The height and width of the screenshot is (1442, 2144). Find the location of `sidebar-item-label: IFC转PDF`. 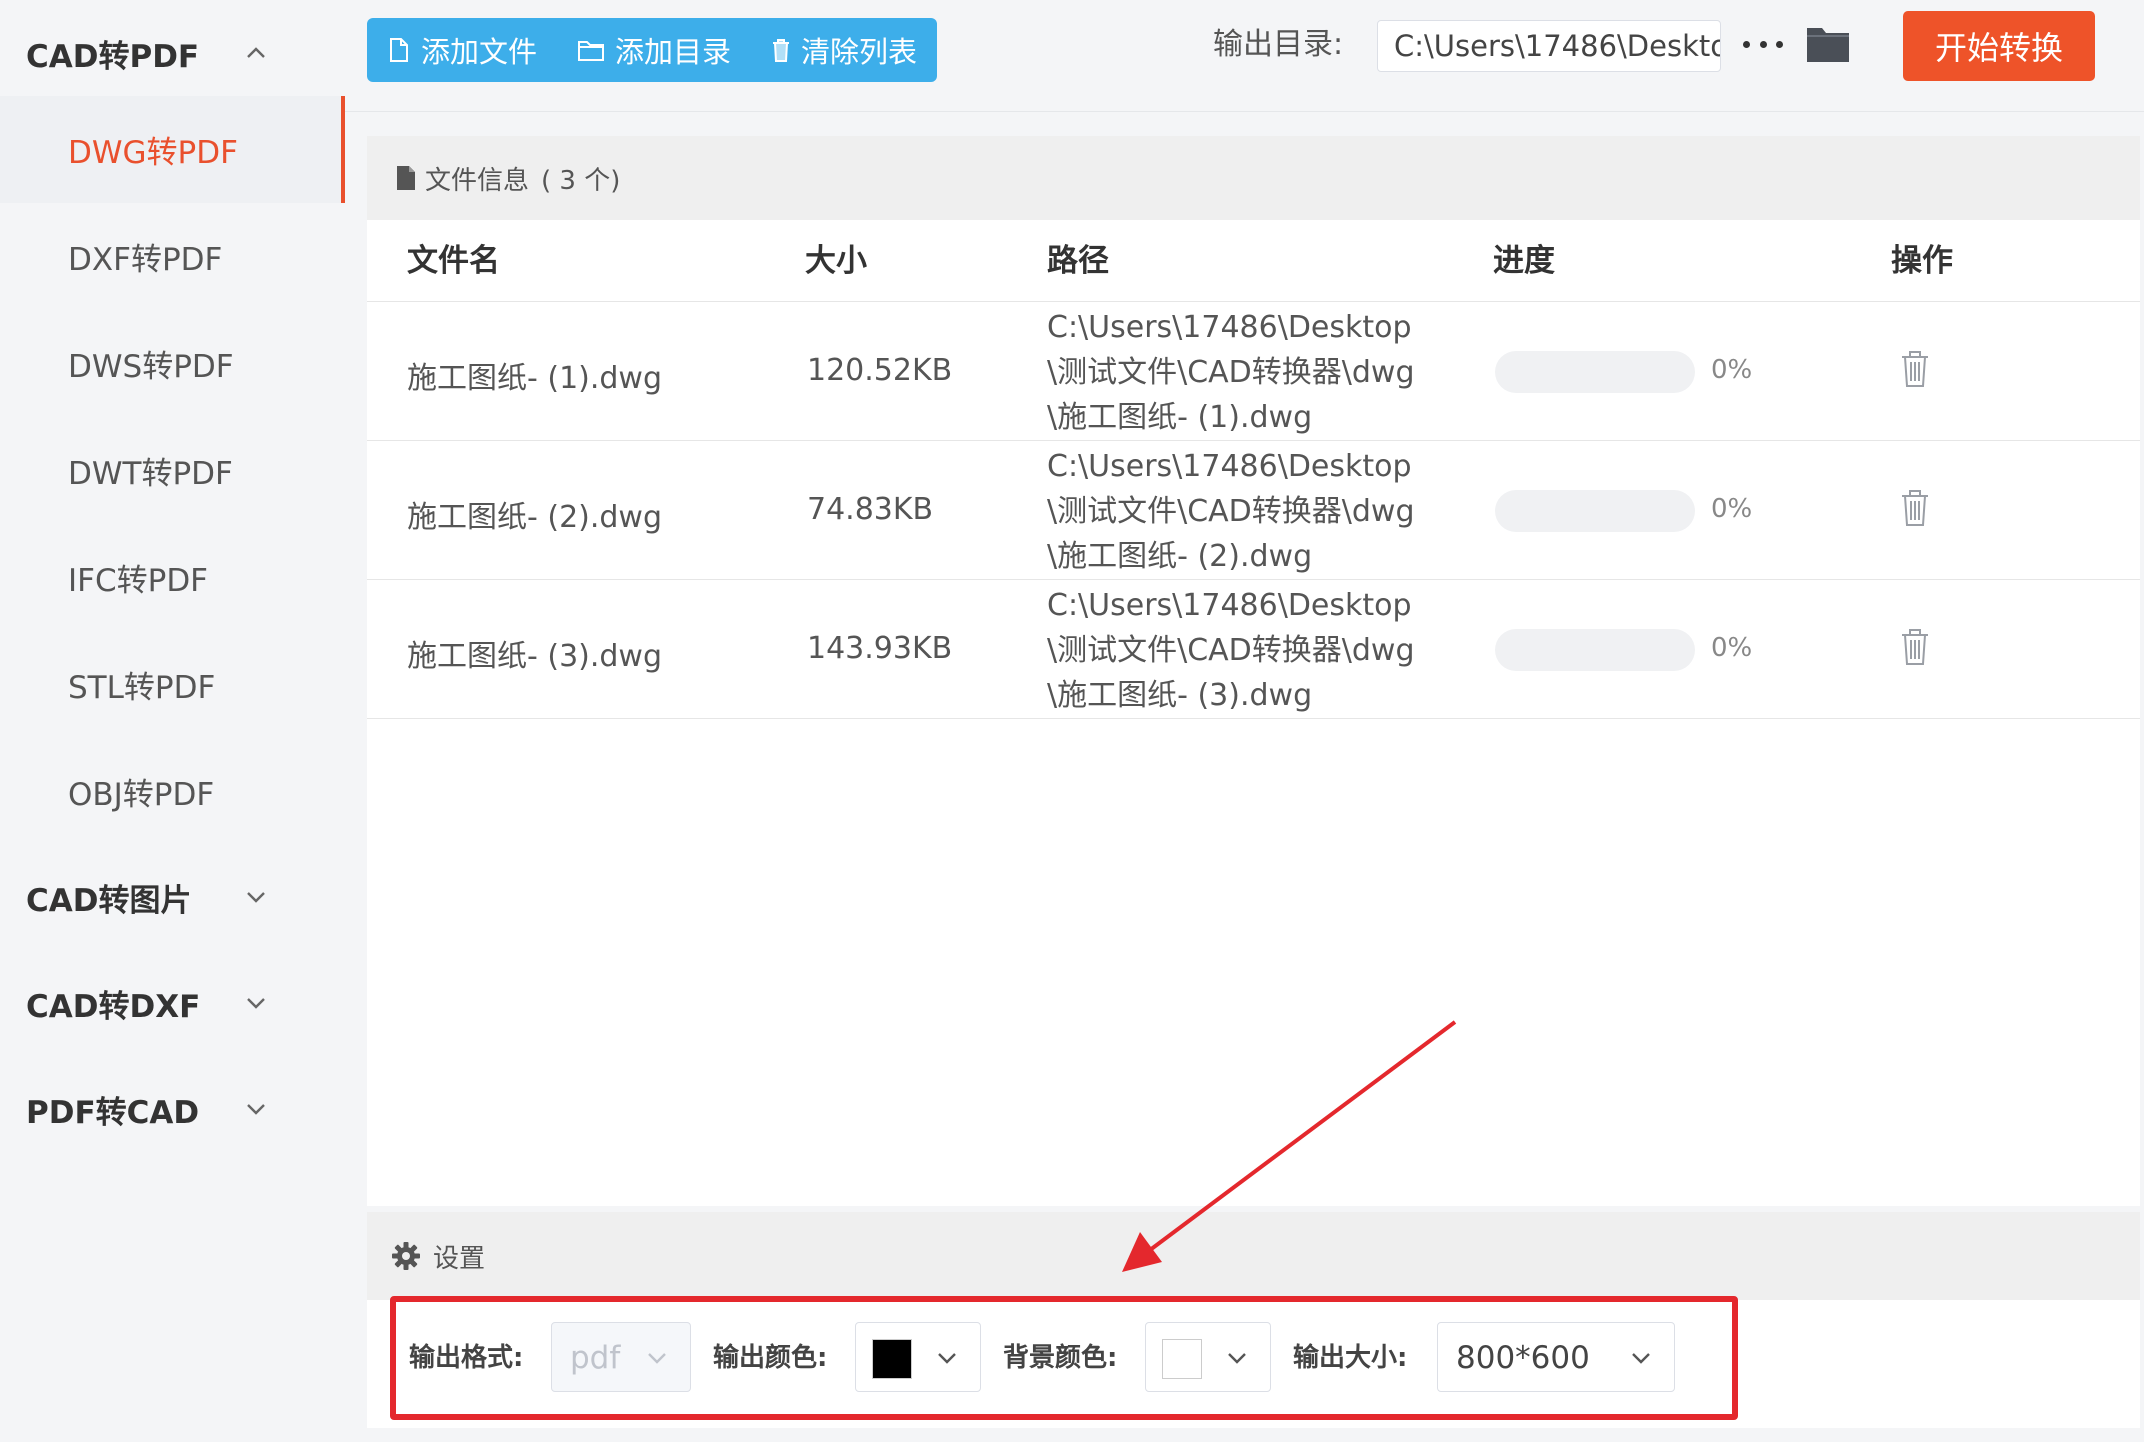

sidebar-item-label: IFC转PDF is located at coordinates (138, 581).